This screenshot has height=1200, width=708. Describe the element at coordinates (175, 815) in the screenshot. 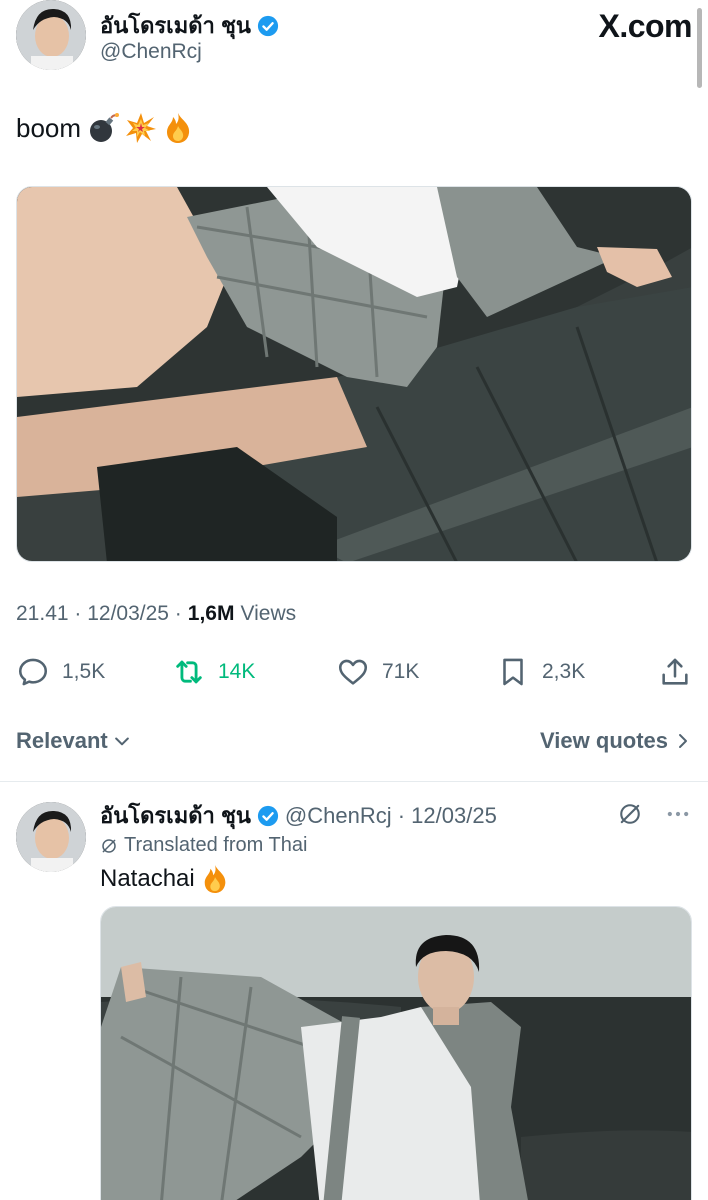

I see `quote-display-name: อันโดรเมด้า ชุน` at that location.